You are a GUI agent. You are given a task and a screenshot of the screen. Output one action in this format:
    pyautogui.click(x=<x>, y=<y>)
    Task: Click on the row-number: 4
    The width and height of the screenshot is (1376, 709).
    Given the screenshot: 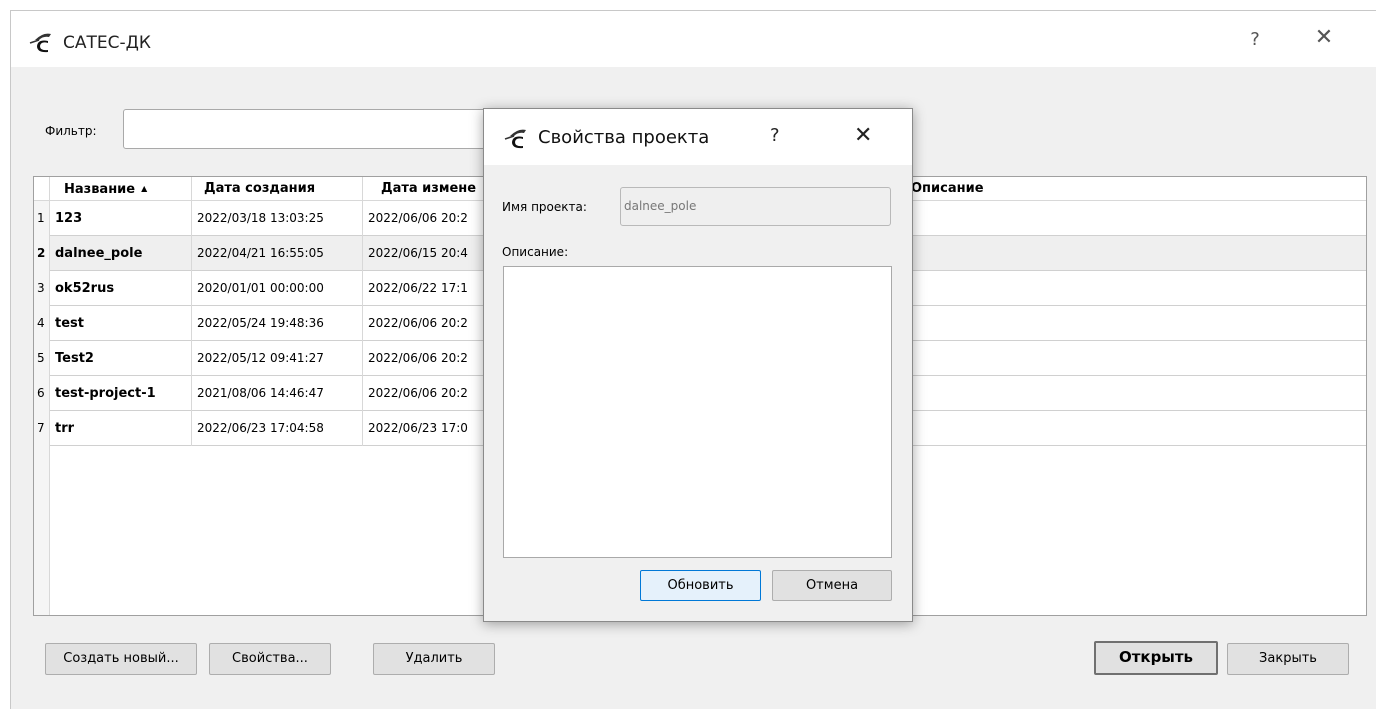 What is the action you would take?
    pyautogui.click(x=42, y=323)
    